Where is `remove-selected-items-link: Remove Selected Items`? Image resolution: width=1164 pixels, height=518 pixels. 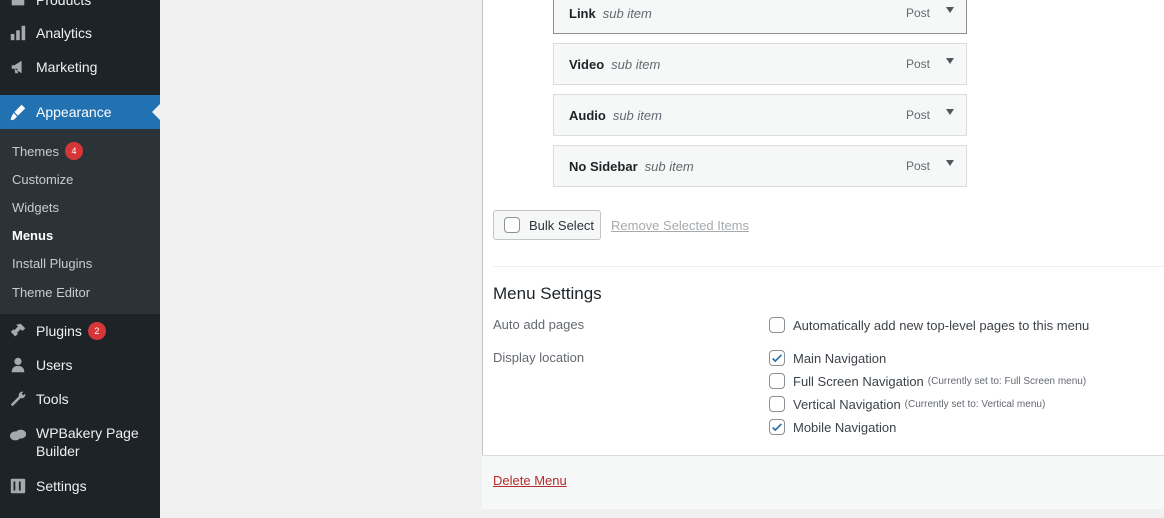
remove-selected-items-link: Remove Selected Items is located at coordinates (680, 225).